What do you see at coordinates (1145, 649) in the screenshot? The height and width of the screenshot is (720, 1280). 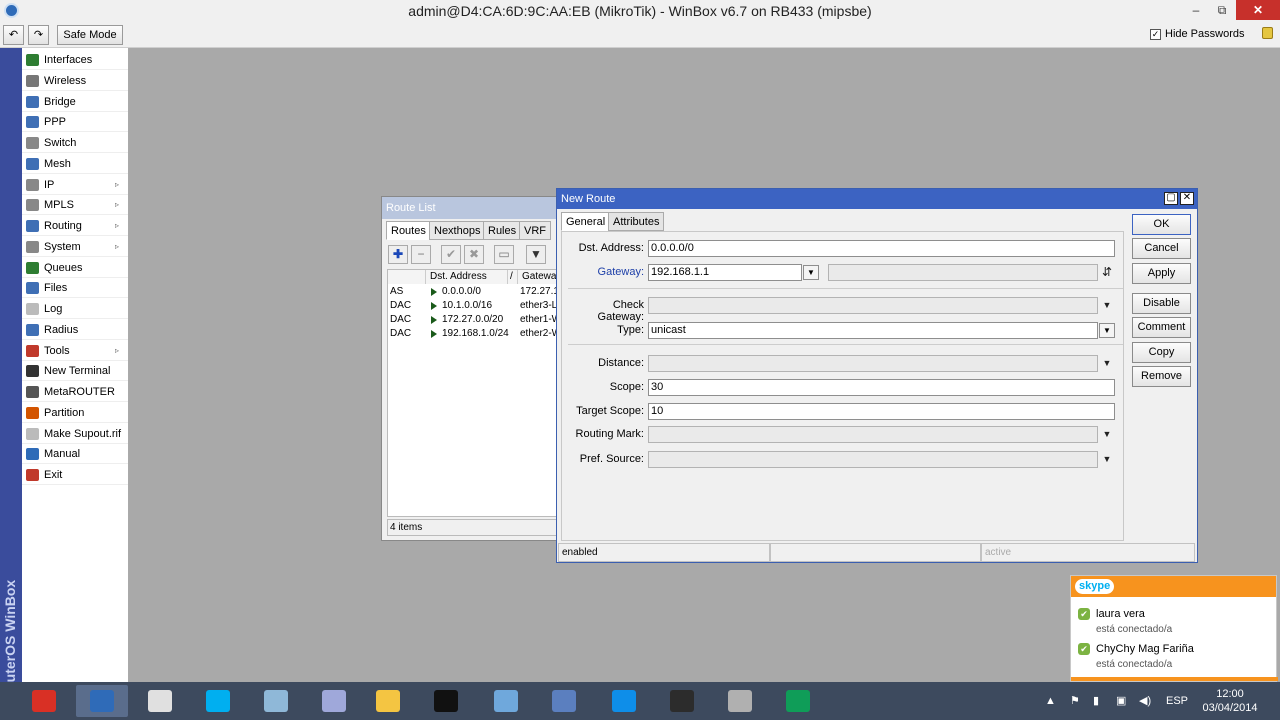 I see `contact-name: ChyChy Mag Fariña` at bounding box center [1145, 649].